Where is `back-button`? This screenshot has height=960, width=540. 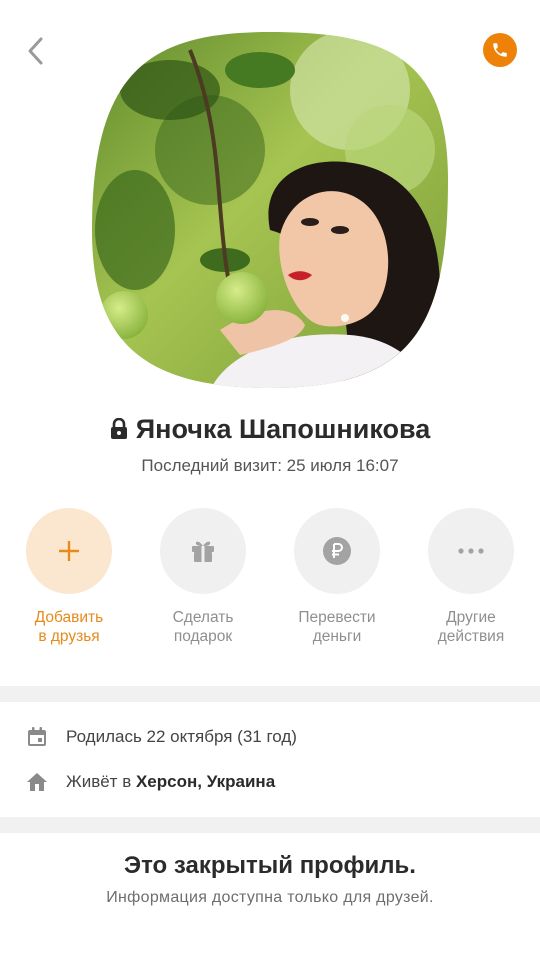
back-button is located at coordinates (38, 51).